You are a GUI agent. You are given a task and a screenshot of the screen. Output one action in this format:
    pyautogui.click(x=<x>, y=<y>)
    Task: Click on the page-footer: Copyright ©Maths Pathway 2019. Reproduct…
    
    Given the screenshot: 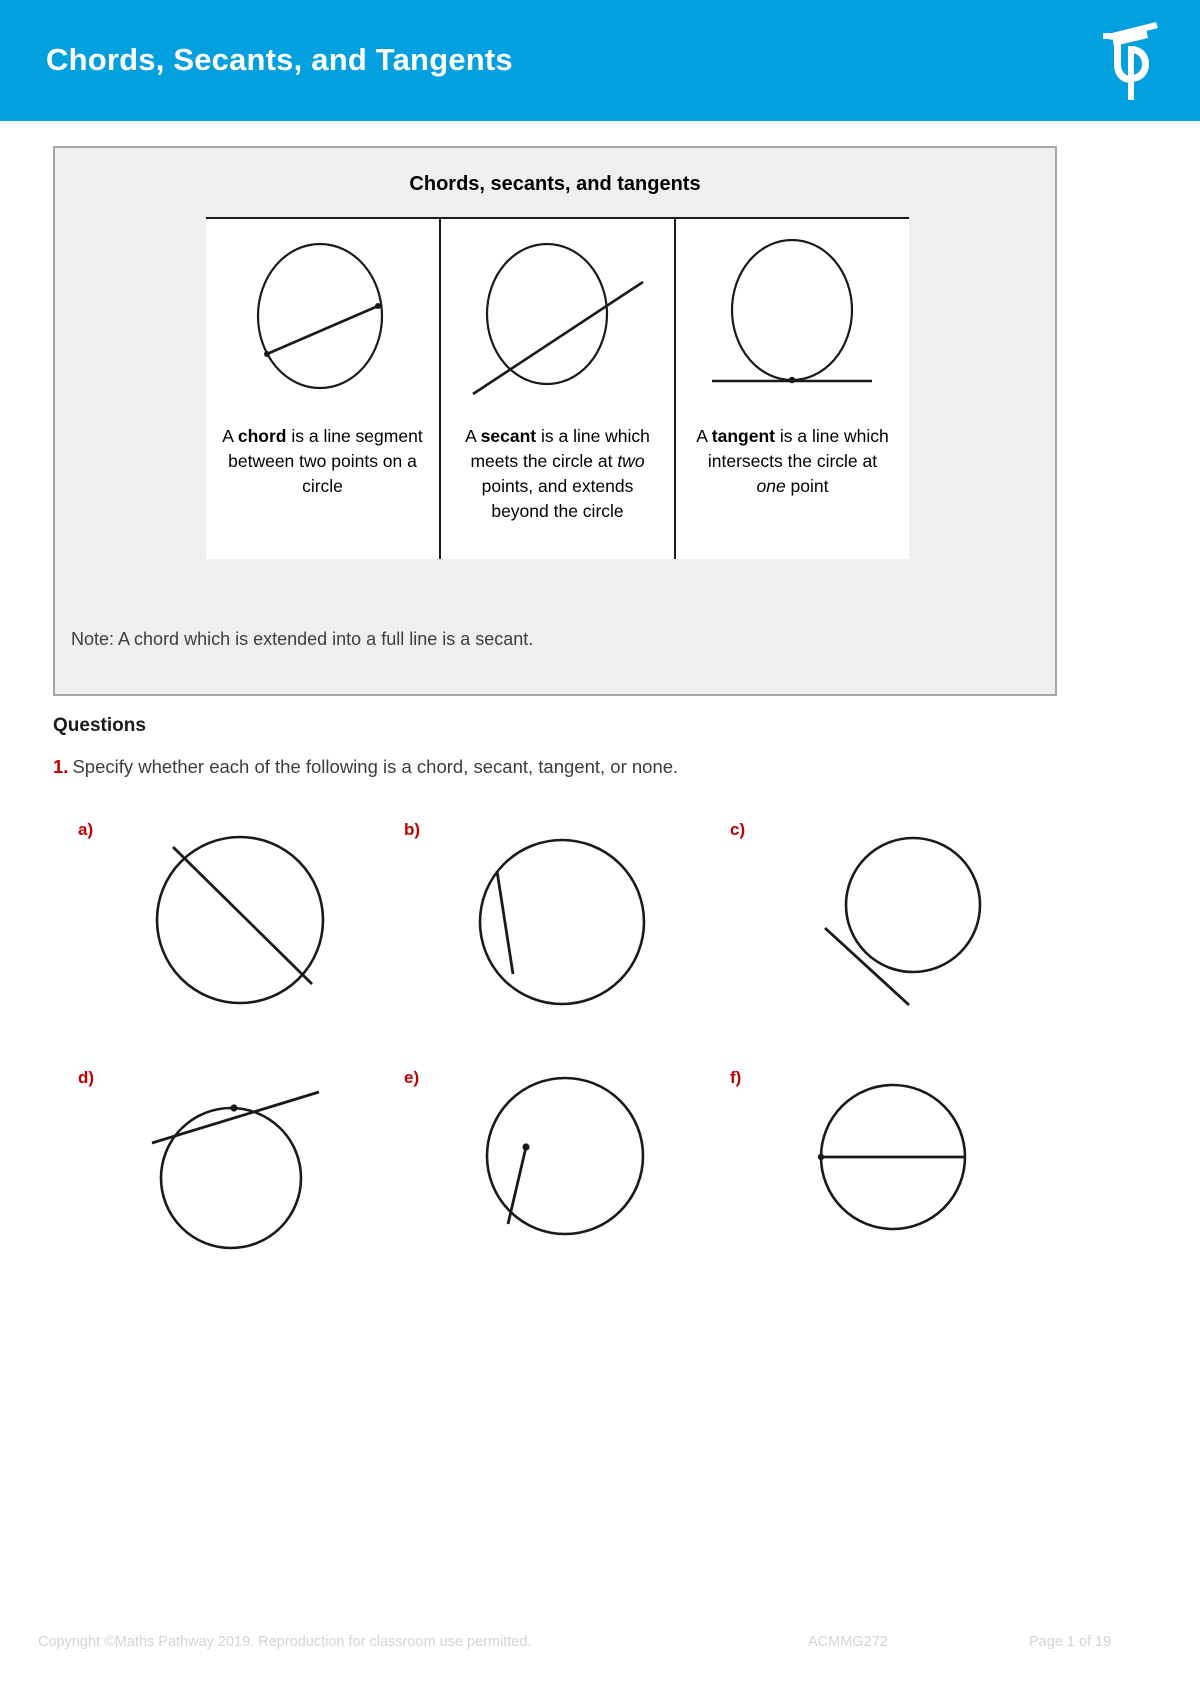 What is the action you would take?
    pyautogui.click(x=600, y=1649)
    